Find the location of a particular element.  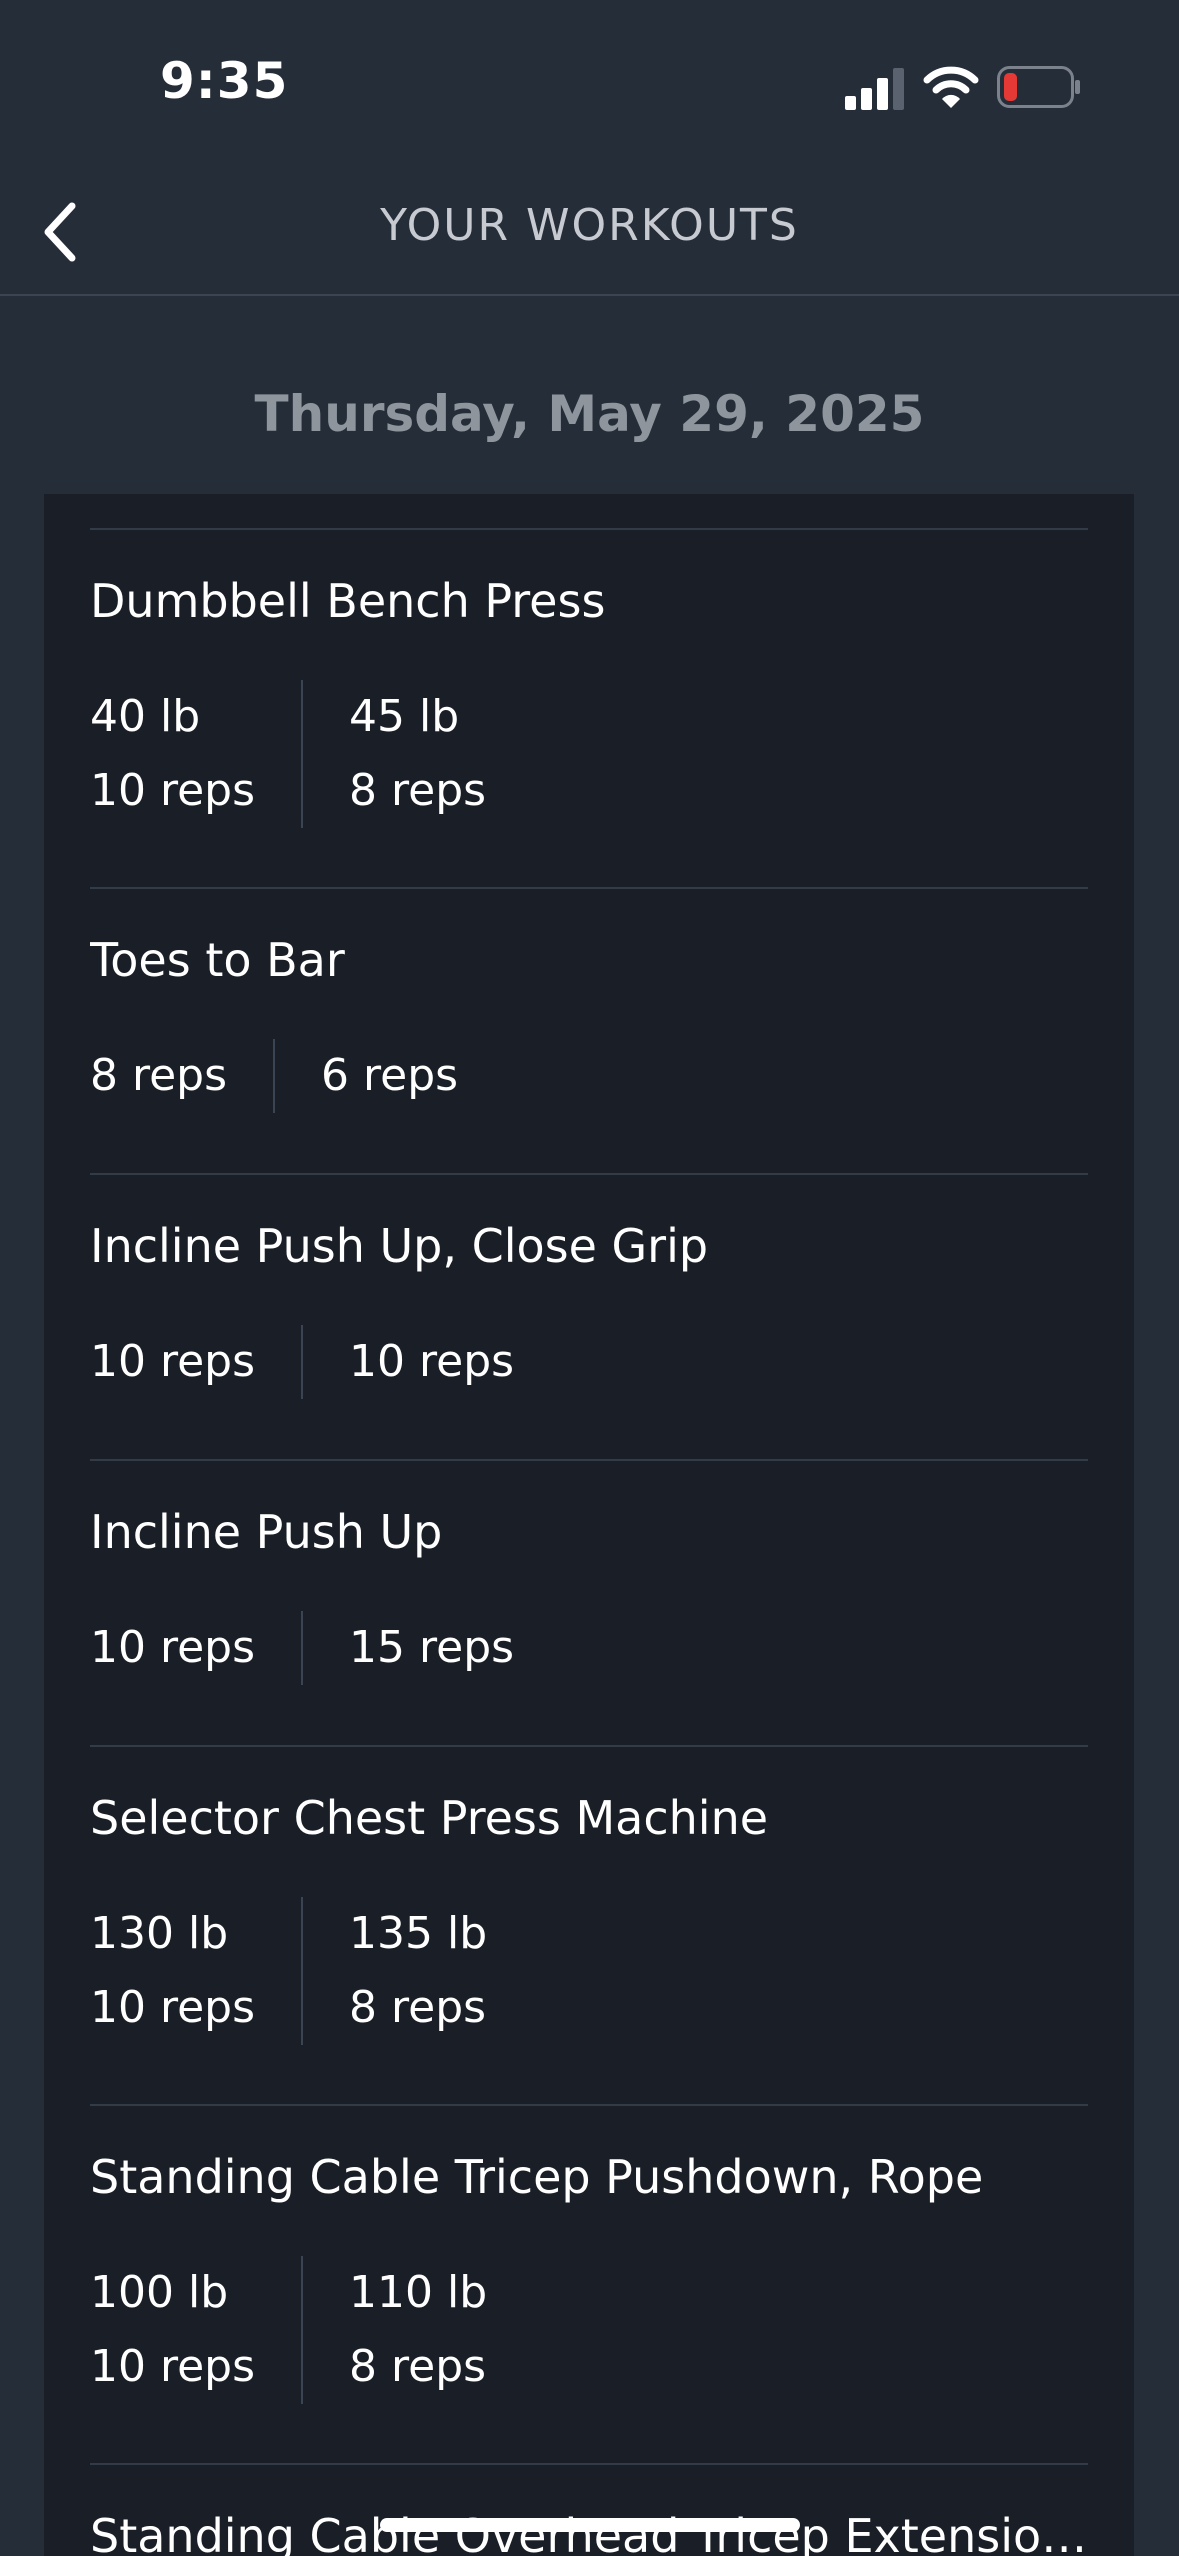

sets-row: 8 reps 6 reps is located at coordinates (589, 1076).